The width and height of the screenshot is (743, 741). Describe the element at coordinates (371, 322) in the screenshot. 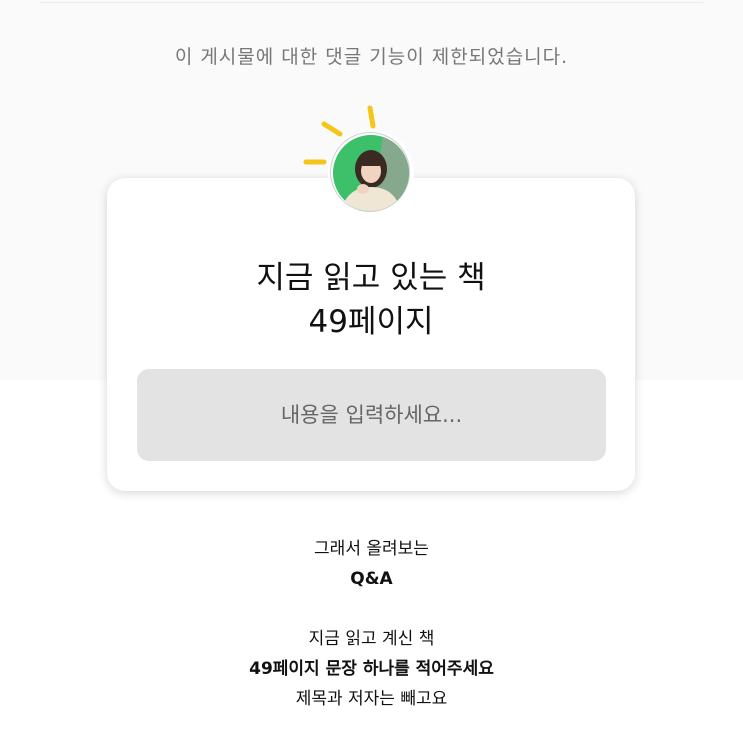

I see `question-title-line2: 49페이지` at that location.